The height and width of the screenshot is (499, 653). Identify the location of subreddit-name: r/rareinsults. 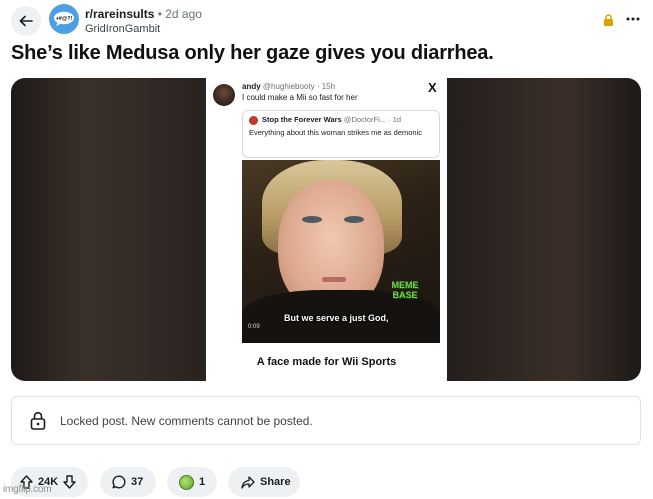
(119, 14).